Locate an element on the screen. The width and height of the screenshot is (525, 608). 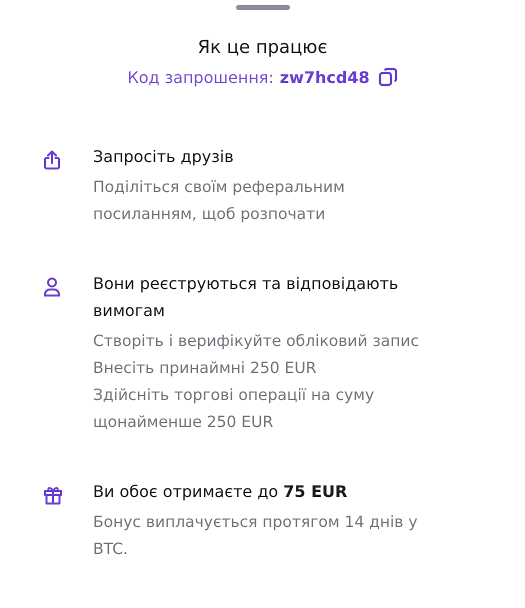
invite-code: zw7hcd48 is located at coordinates (325, 77).